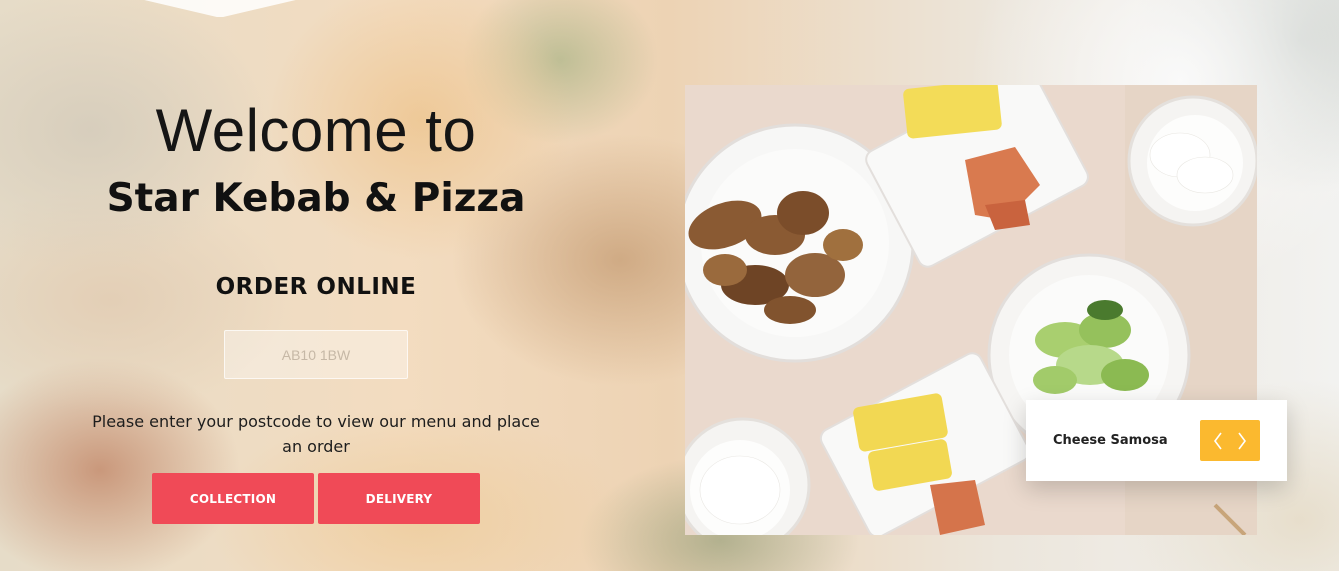 The width and height of the screenshot is (1339, 571). What do you see at coordinates (316, 130) in the screenshot?
I see `welcome-heading: Welcome to` at bounding box center [316, 130].